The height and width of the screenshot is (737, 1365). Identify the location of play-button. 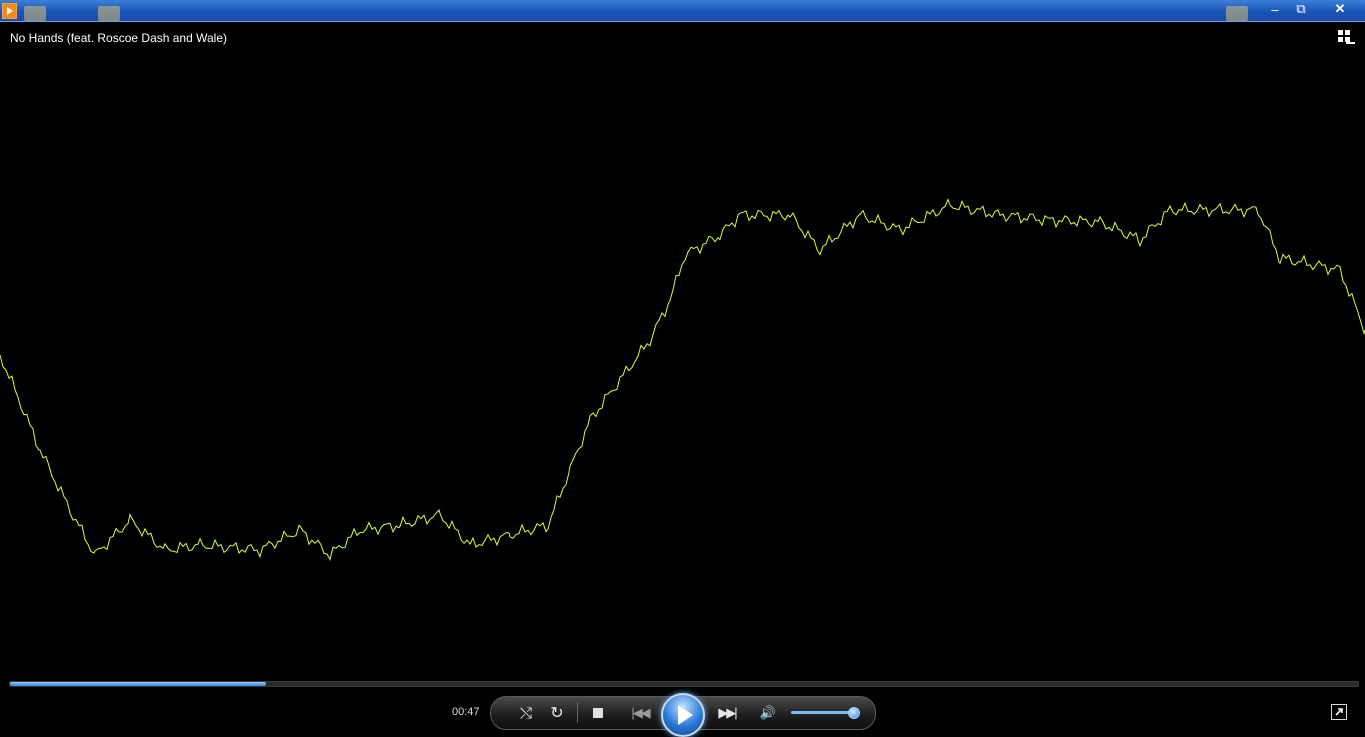
(683, 715).